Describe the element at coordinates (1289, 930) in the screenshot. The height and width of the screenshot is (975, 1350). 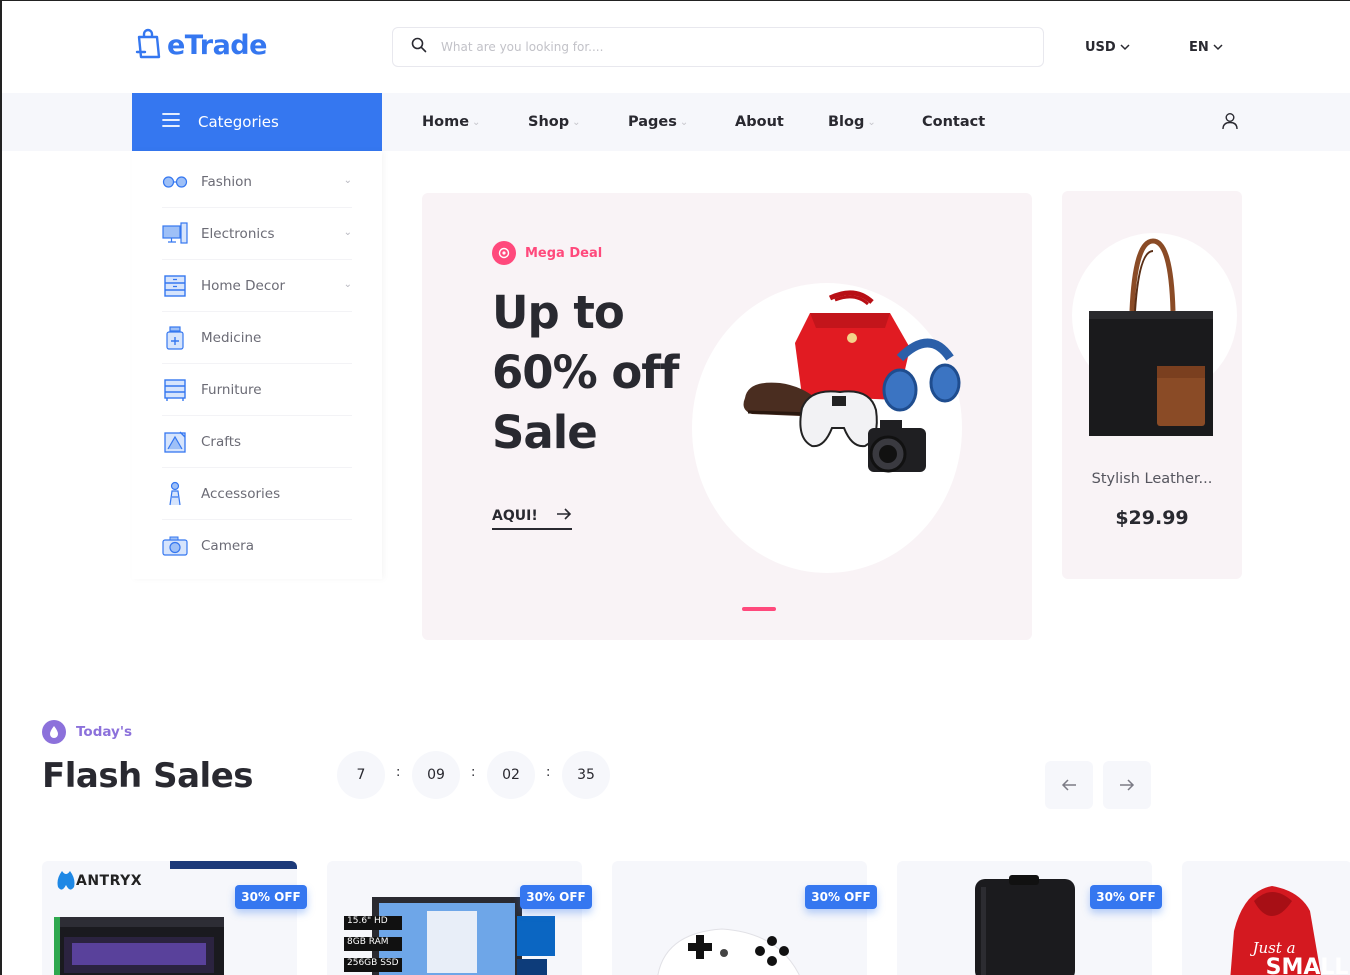
I see `product-image-hoodie: Just a SMALL` at that location.